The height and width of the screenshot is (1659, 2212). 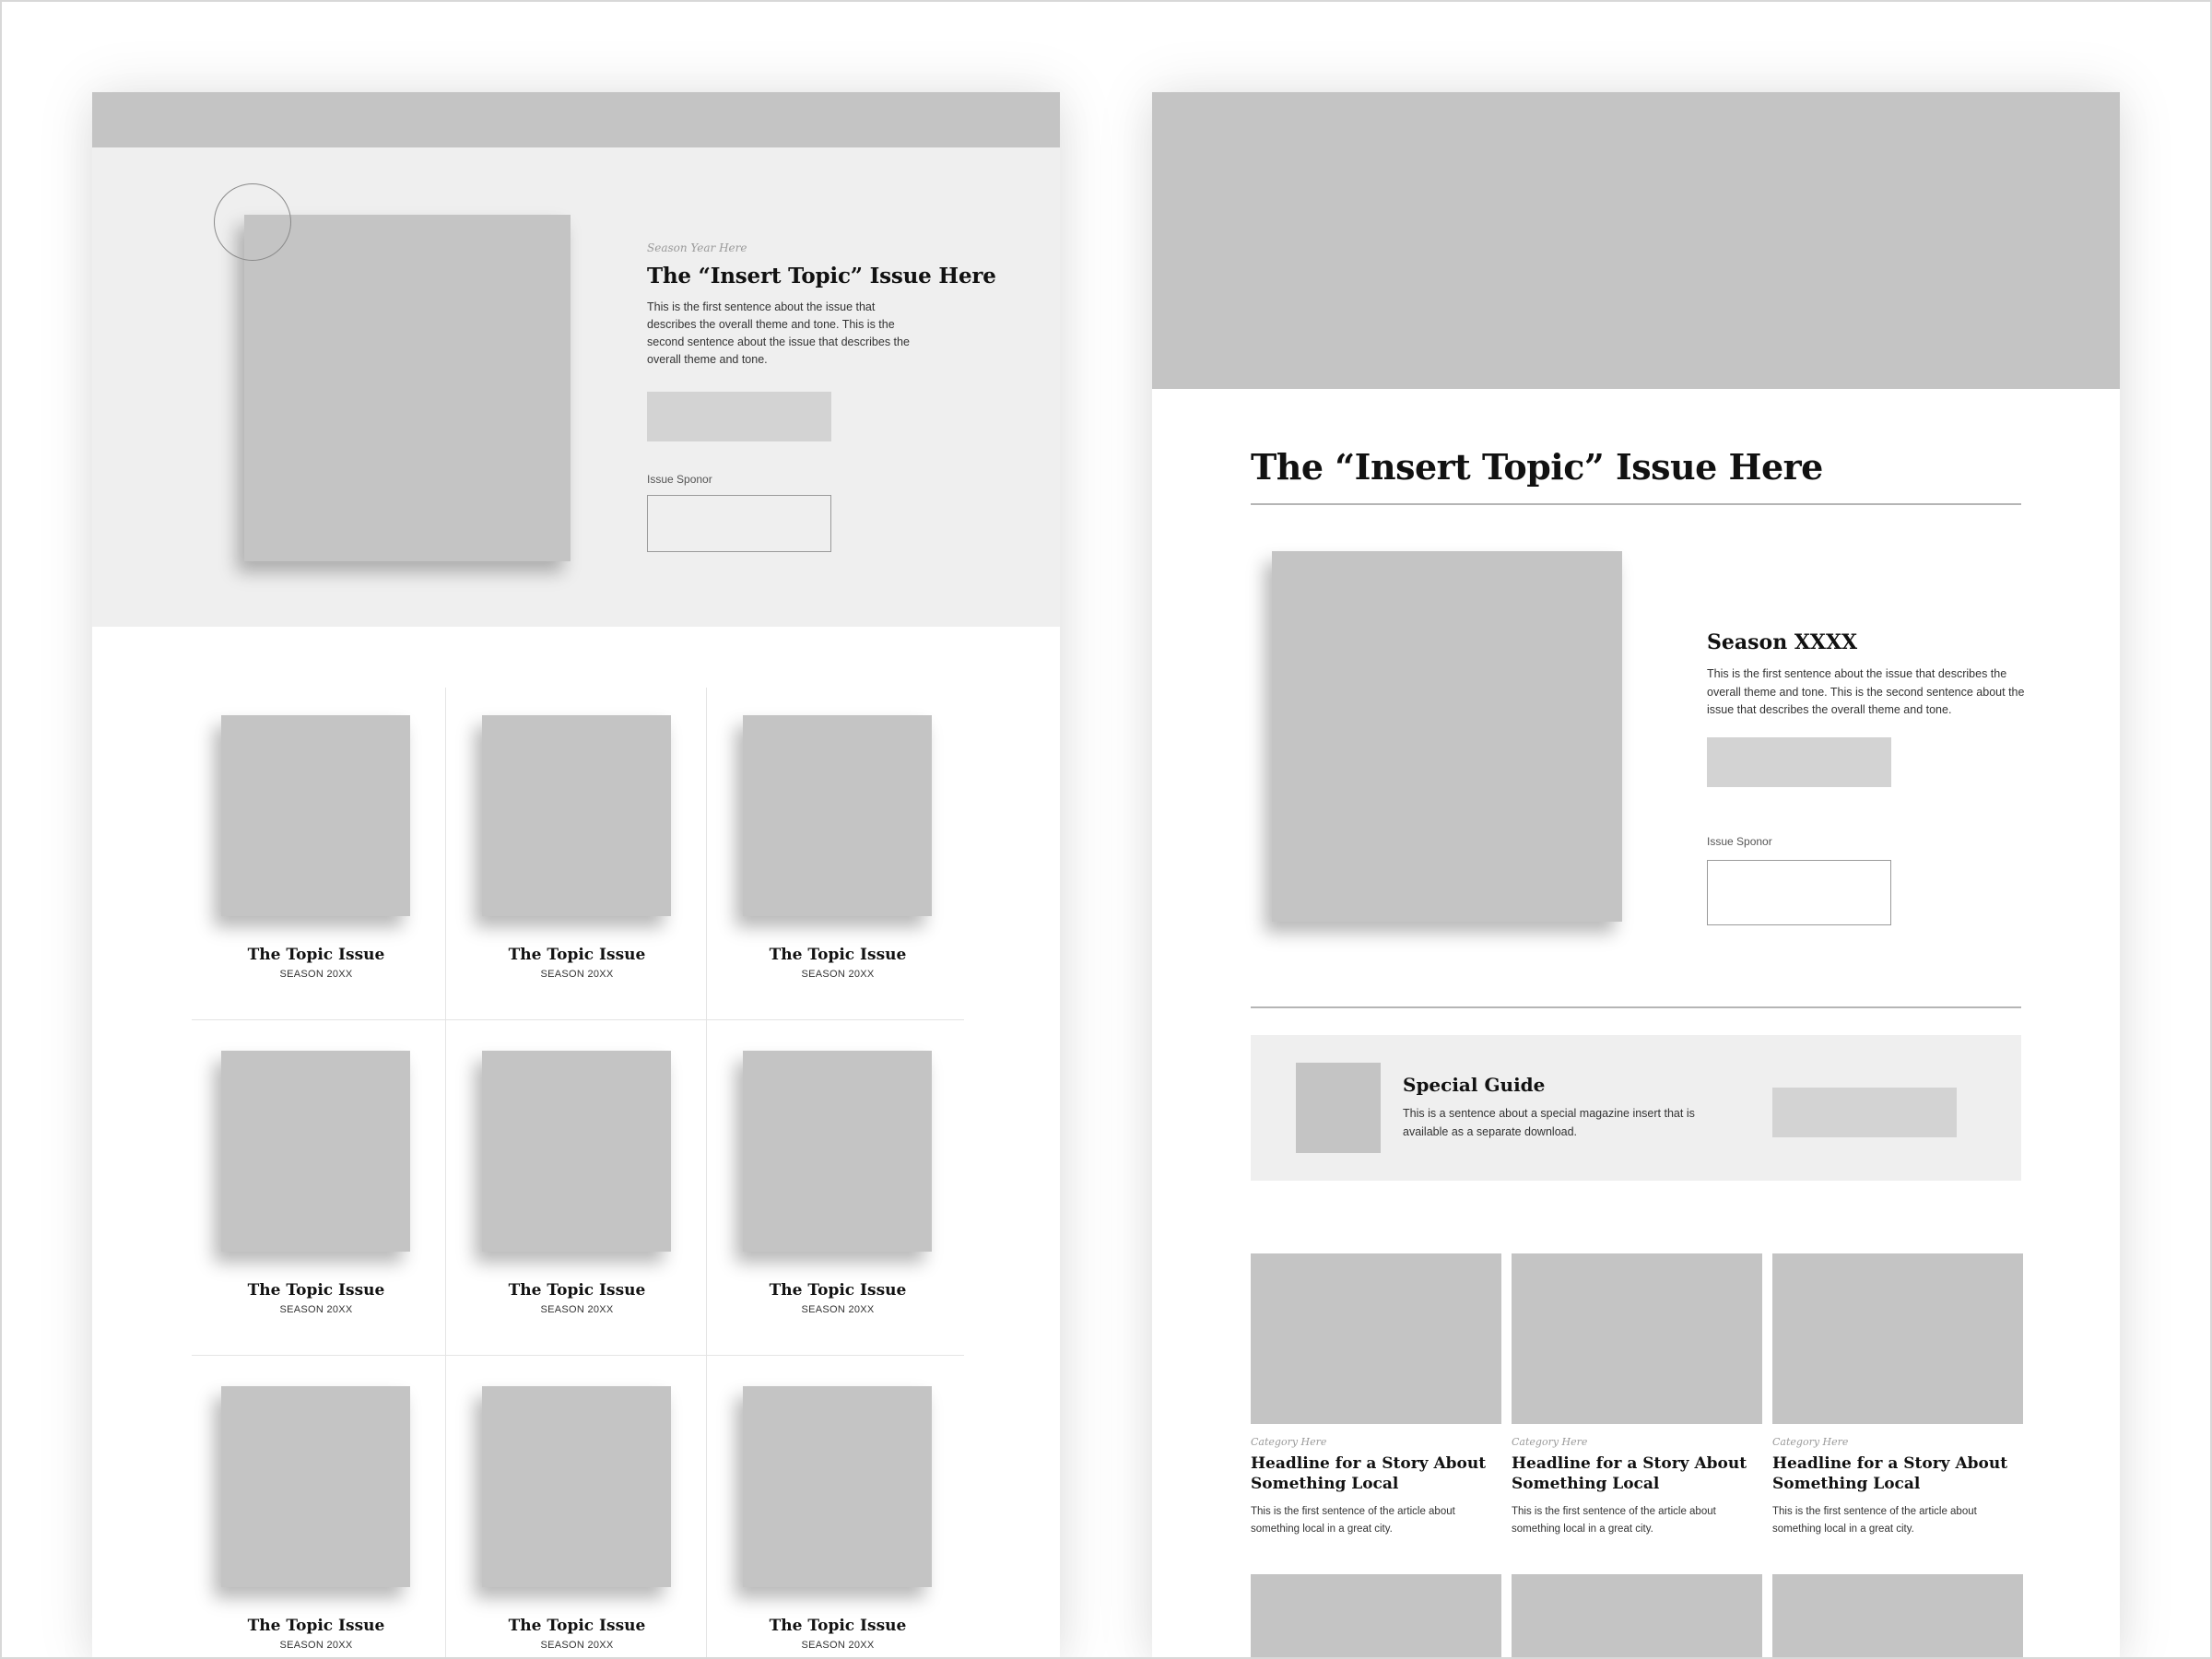 I want to click on featured-issue-title: The “Insert Topic” Issue Here, so click(x=840, y=276).